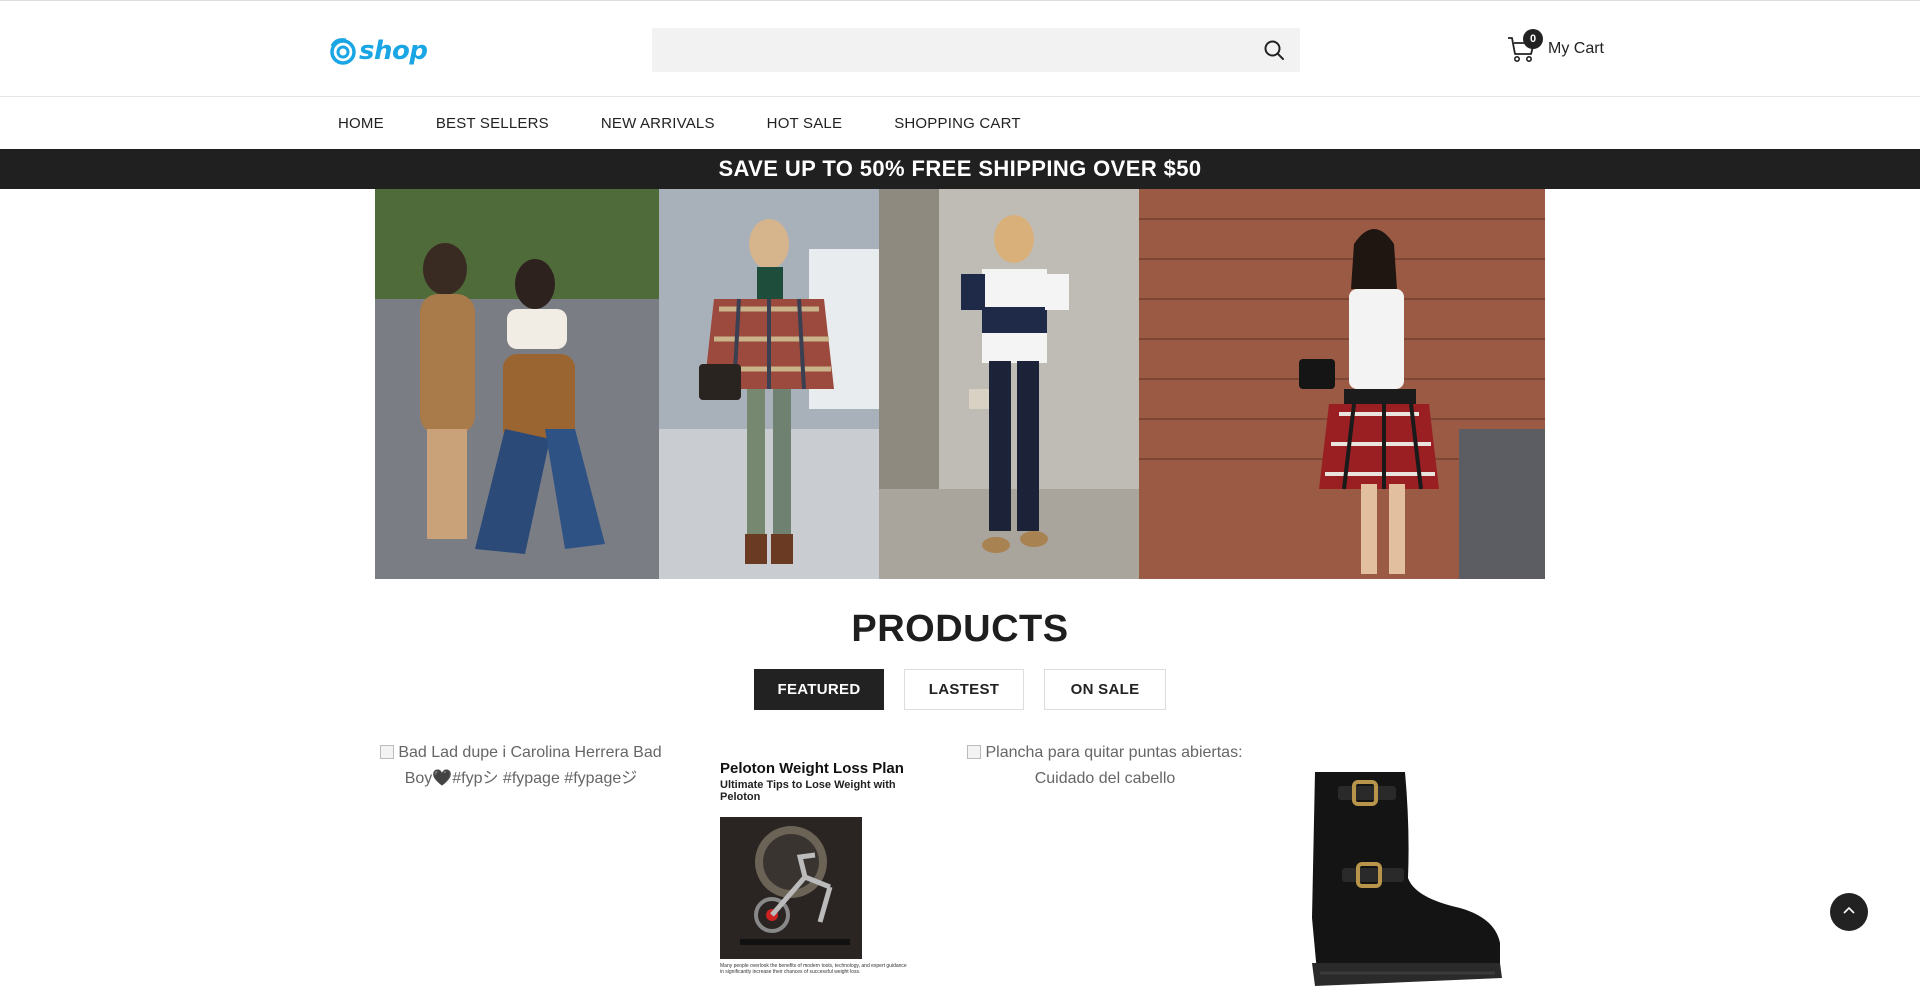  Describe the element at coordinates (964, 689) in the screenshot. I see `tab-lastest: LASTEST` at that location.